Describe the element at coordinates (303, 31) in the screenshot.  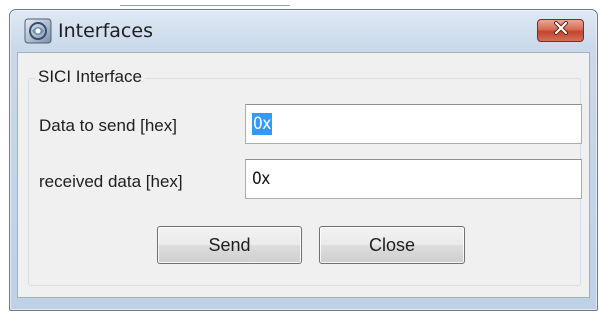
I see `title-bar: Interfaces` at that location.